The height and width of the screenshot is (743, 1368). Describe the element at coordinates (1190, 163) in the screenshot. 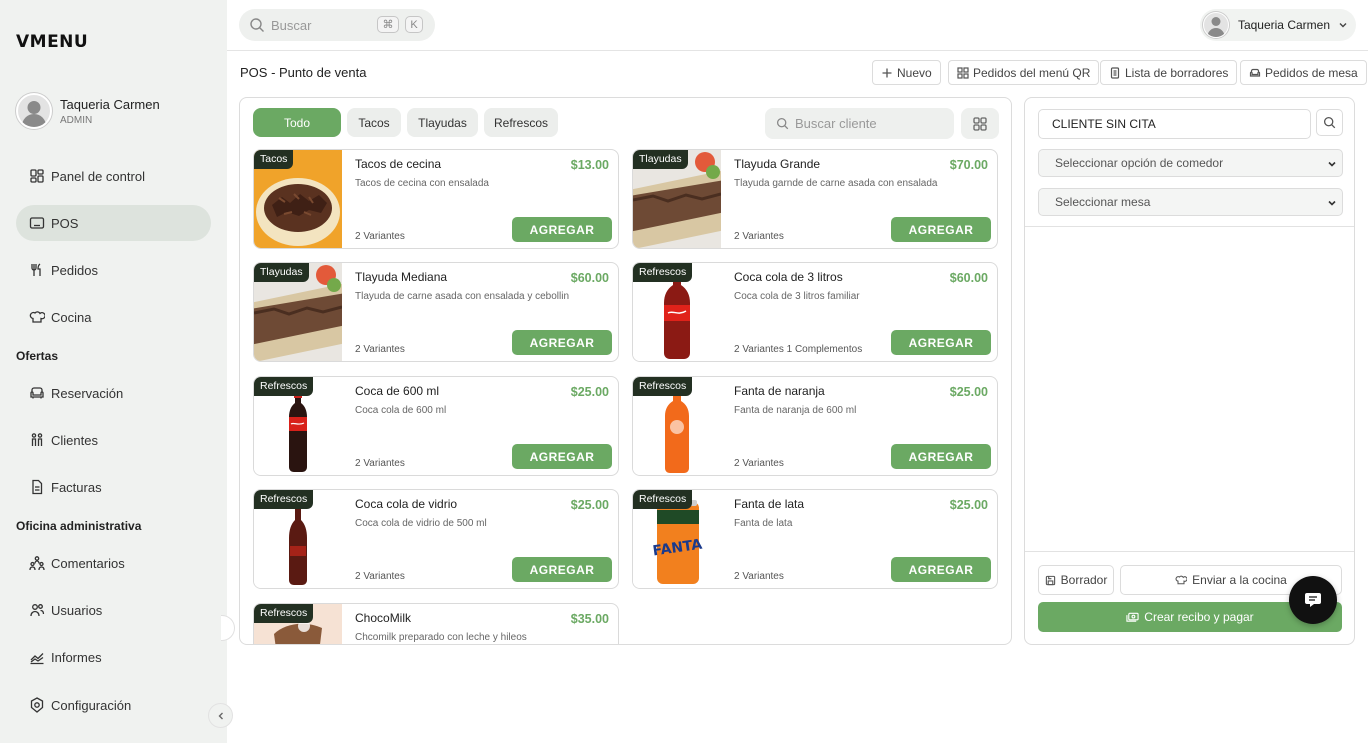

I see `dining-option-select: Seleccionar opción de comedor` at that location.